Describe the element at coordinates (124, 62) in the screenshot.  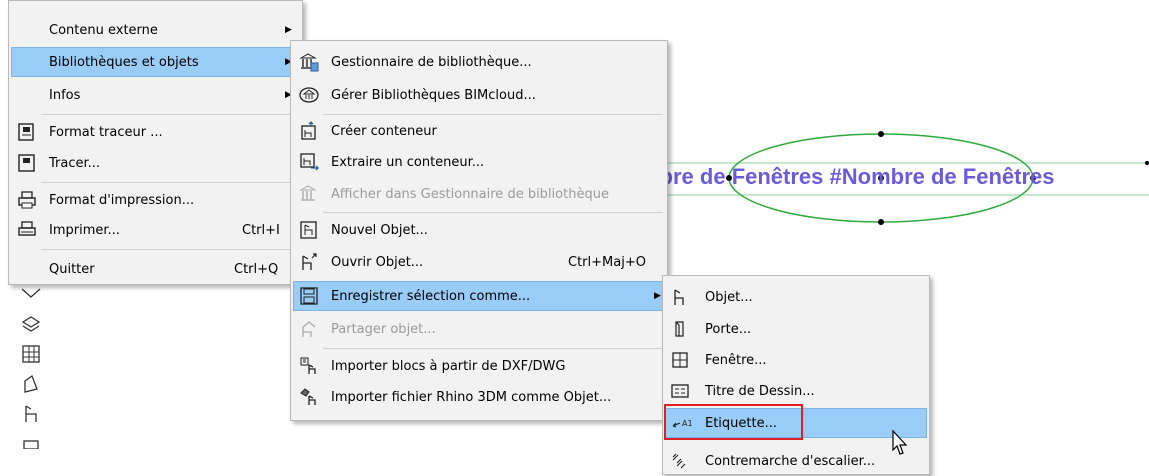
I see `menu-item-label: Bibliothèques et objets` at that location.